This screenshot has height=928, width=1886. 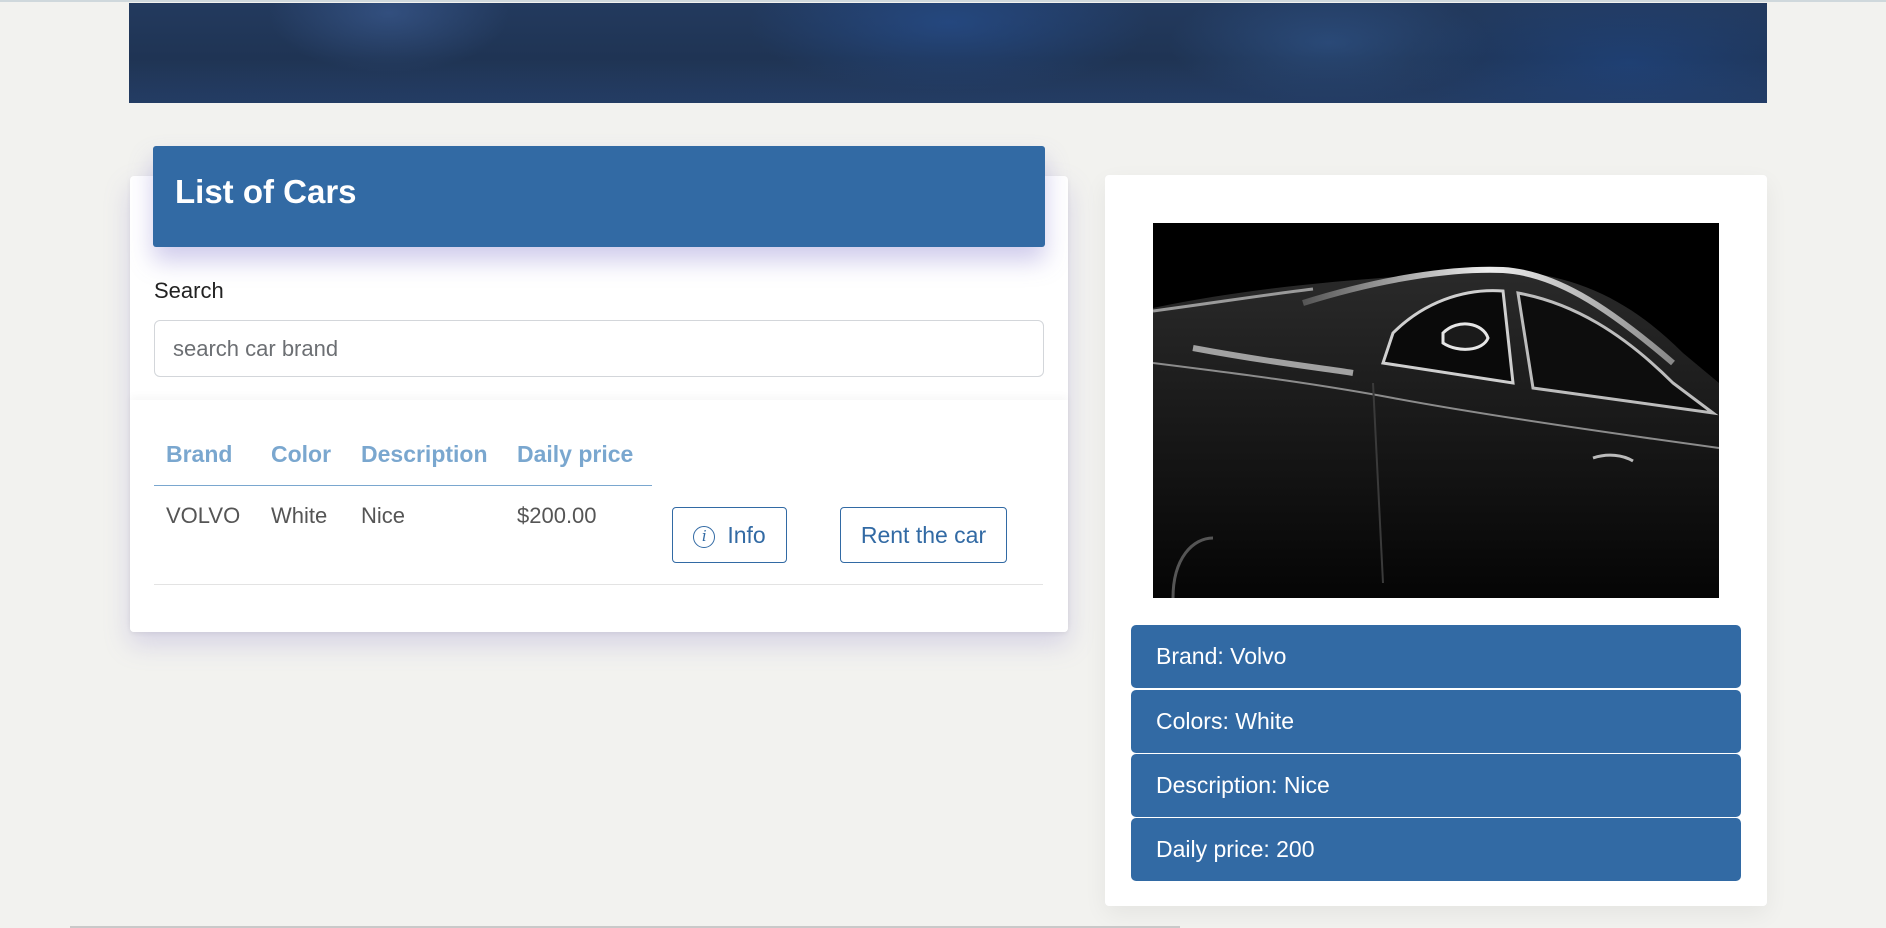 What do you see at coordinates (746, 534) in the screenshot?
I see `info-button-label: Info` at bounding box center [746, 534].